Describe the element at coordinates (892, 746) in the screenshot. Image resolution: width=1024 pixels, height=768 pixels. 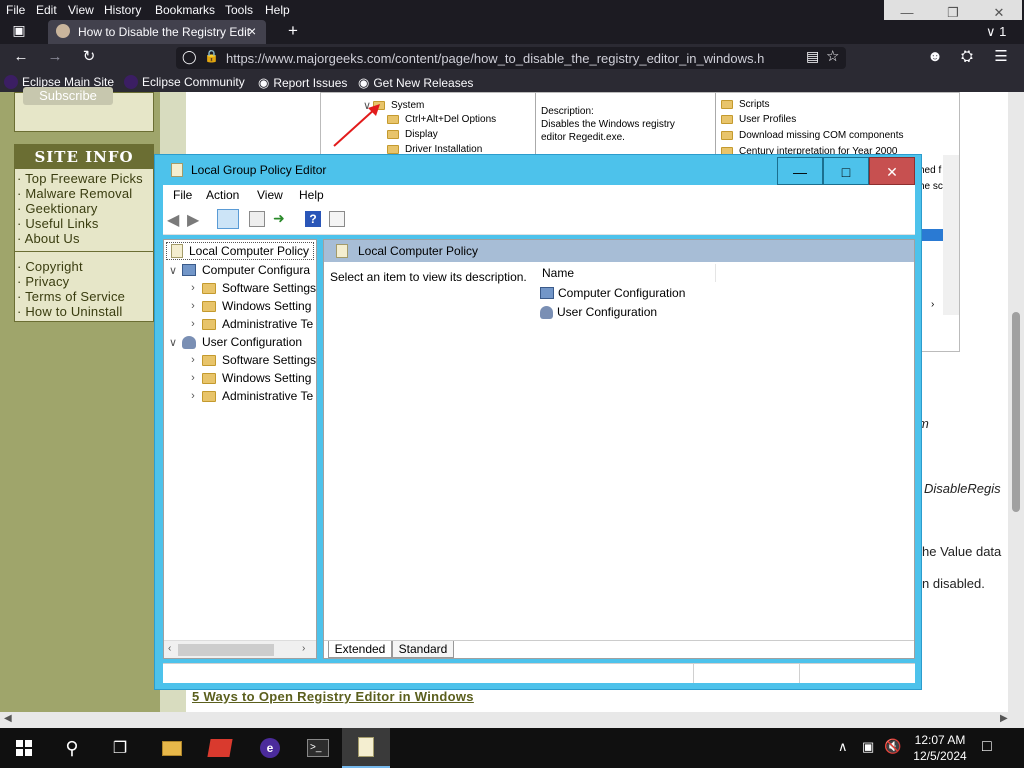
I see `volume-muted-icon: 🔇` at that location.